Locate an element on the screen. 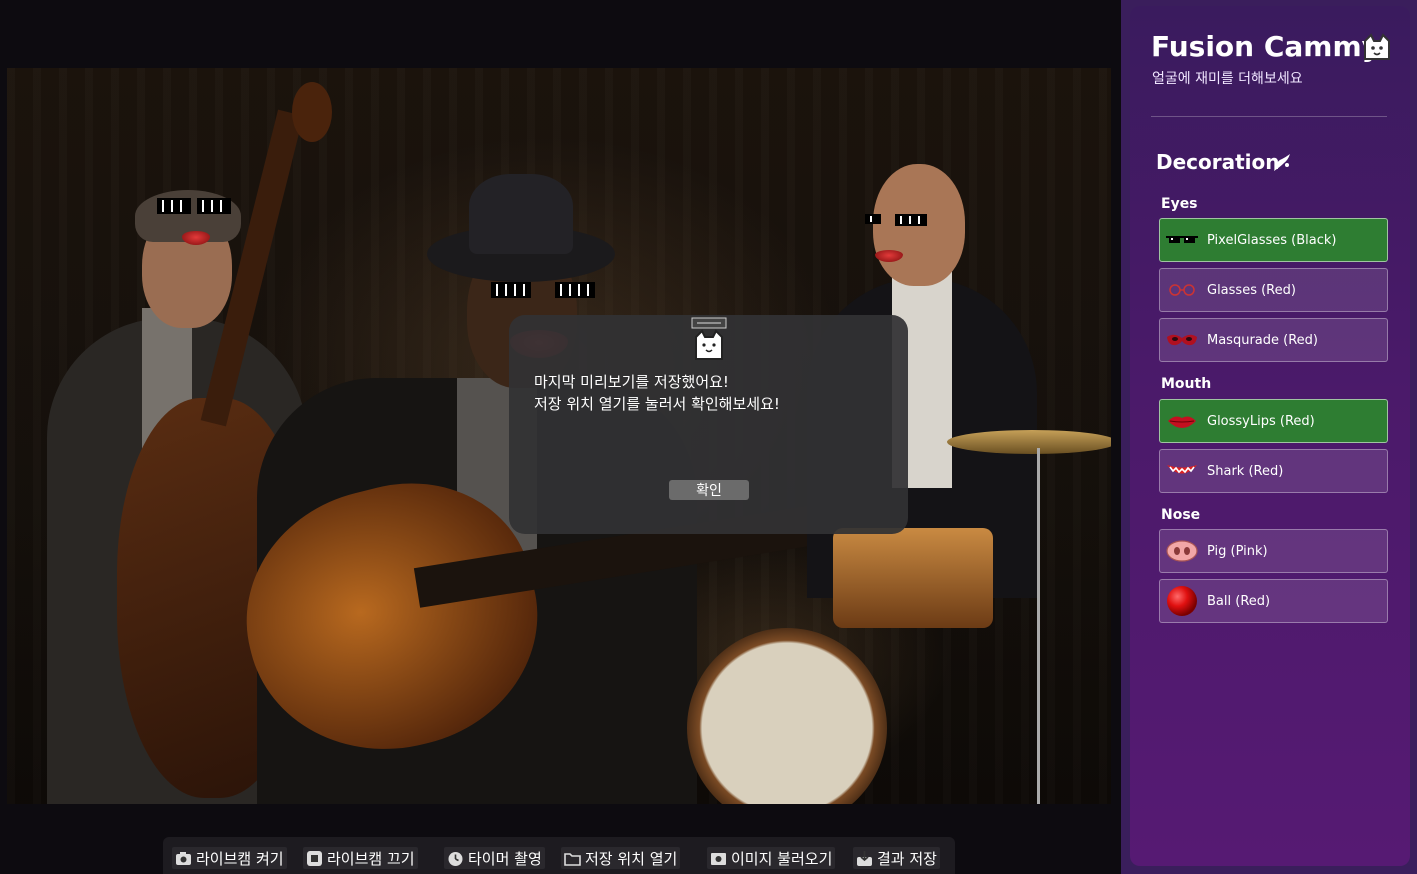 This screenshot has width=1417, height=874. section-label-eyes: Eyes is located at coordinates (1179, 204).